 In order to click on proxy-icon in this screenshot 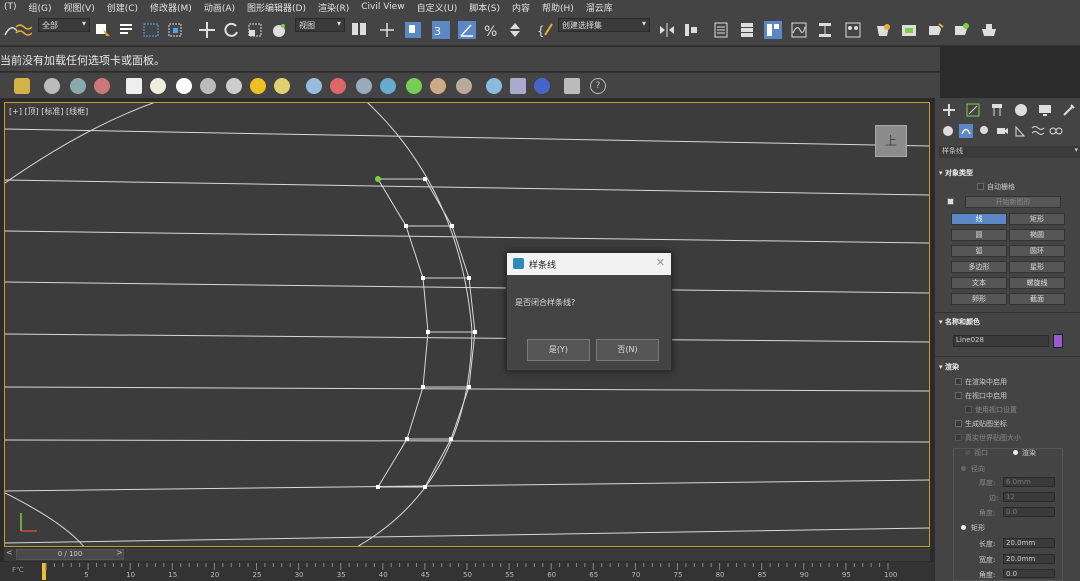, I will do `click(464, 86)`.